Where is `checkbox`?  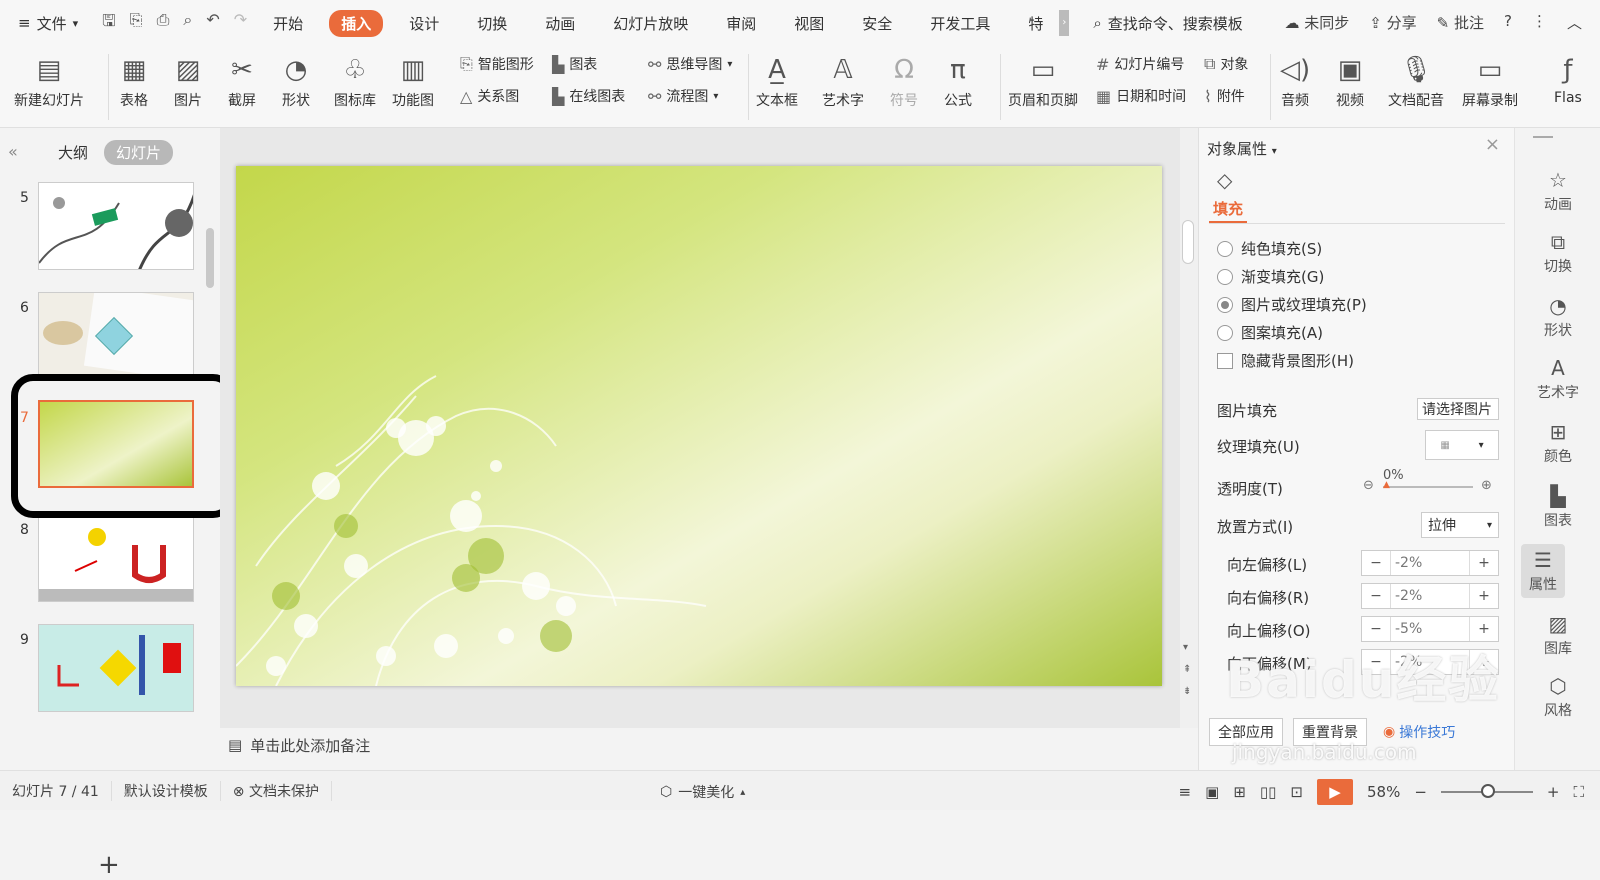
checkbox is located at coordinates (1225, 360).